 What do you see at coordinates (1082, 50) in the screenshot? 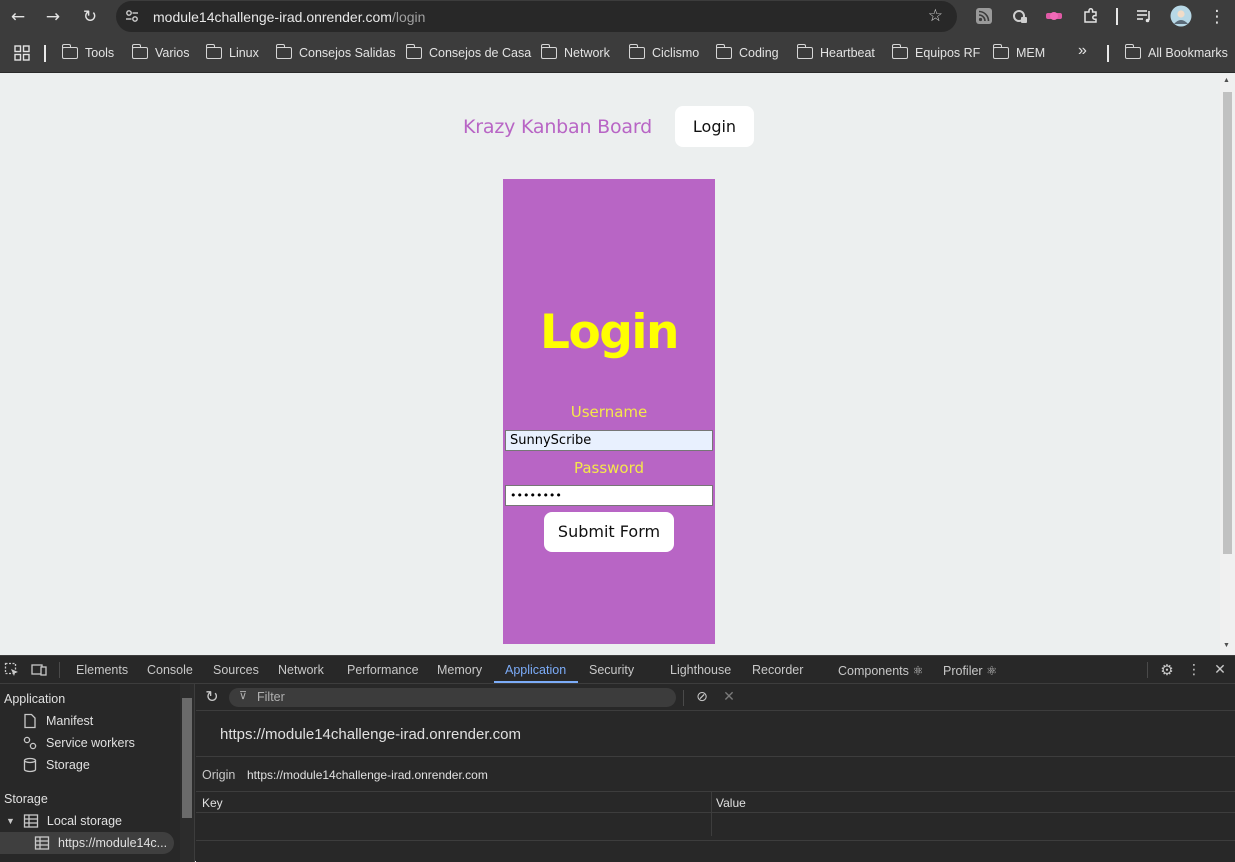
I see `bookmarks-overflow-icon: »` at bounding box center [1082, 50].